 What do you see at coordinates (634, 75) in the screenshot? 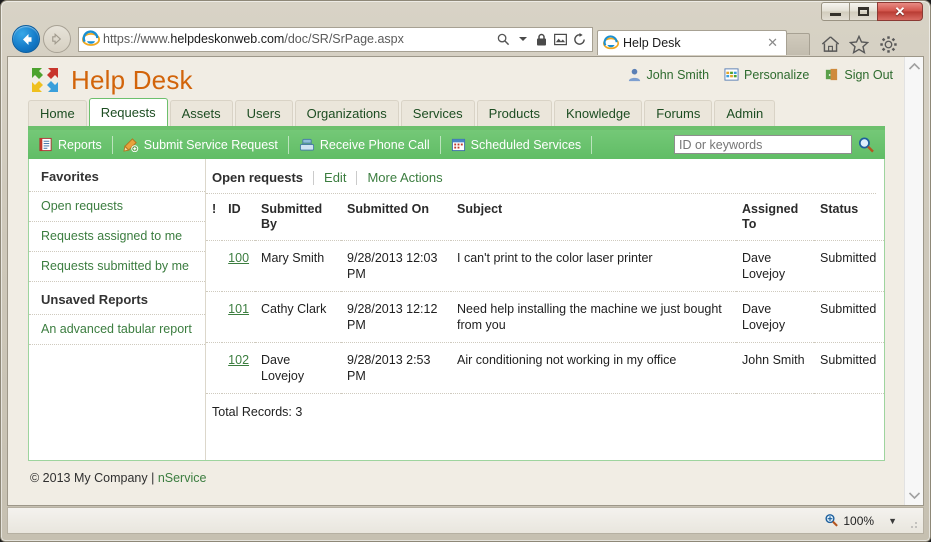
I see `user-icon` at bounding box center [634, 75].